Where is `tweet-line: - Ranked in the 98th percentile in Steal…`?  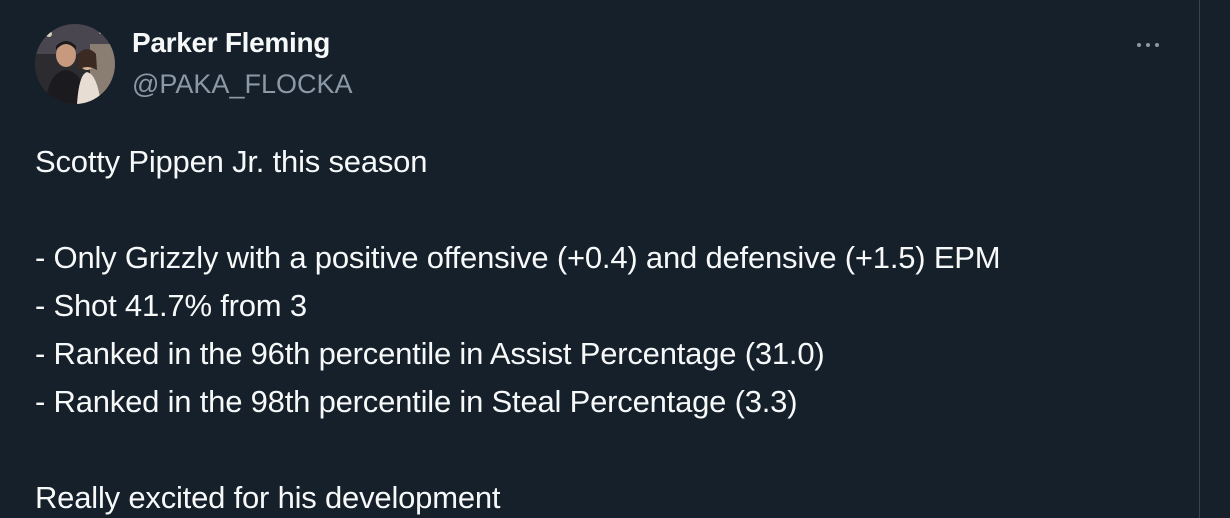 tweet-line: - Ranked in the 98th percentile in Steal… is located at coordinates (416, 401).